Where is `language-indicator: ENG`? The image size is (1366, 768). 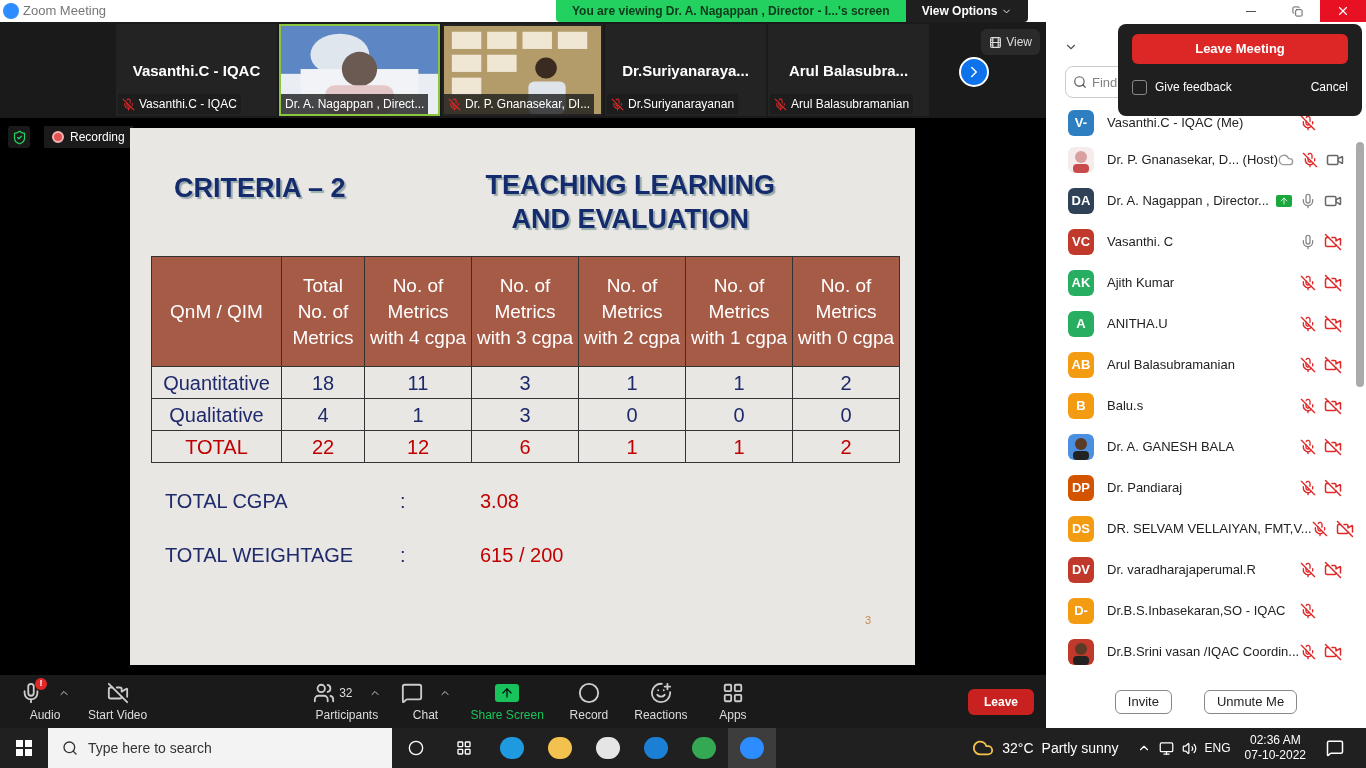
language-indicator: ENG is located at coordinates (1217, 748).